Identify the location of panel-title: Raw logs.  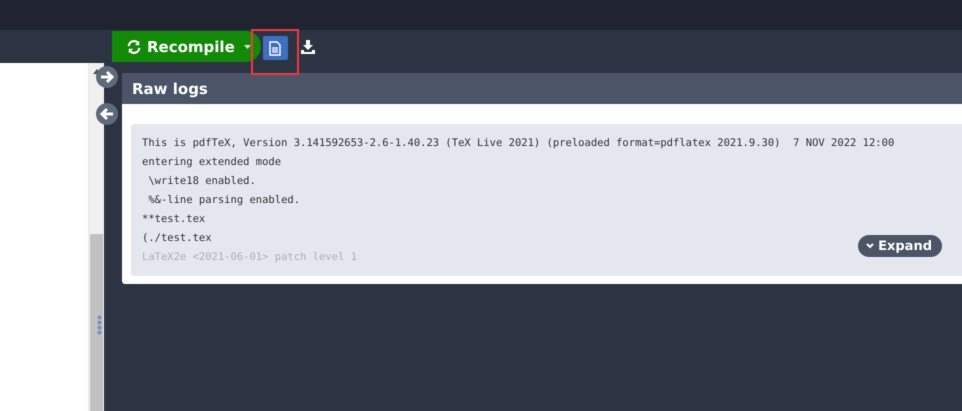
(170, 89).